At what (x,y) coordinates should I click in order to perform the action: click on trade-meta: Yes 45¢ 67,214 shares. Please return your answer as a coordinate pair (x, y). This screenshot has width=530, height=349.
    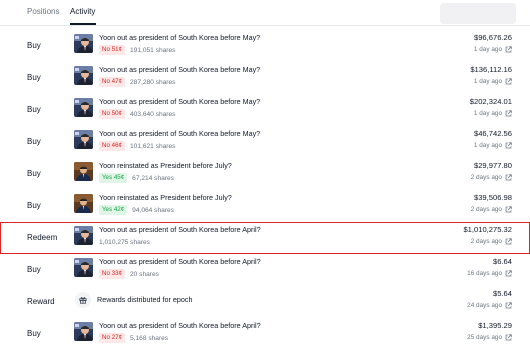
    Looking at the image, I should click on (136, 178).